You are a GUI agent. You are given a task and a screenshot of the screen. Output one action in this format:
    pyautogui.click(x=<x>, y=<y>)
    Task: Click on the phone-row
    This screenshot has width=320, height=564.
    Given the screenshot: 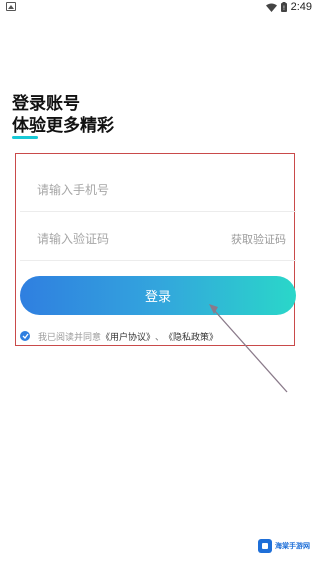 What is the action you would take?
    pyautogui.click(x=158, y=190)
    